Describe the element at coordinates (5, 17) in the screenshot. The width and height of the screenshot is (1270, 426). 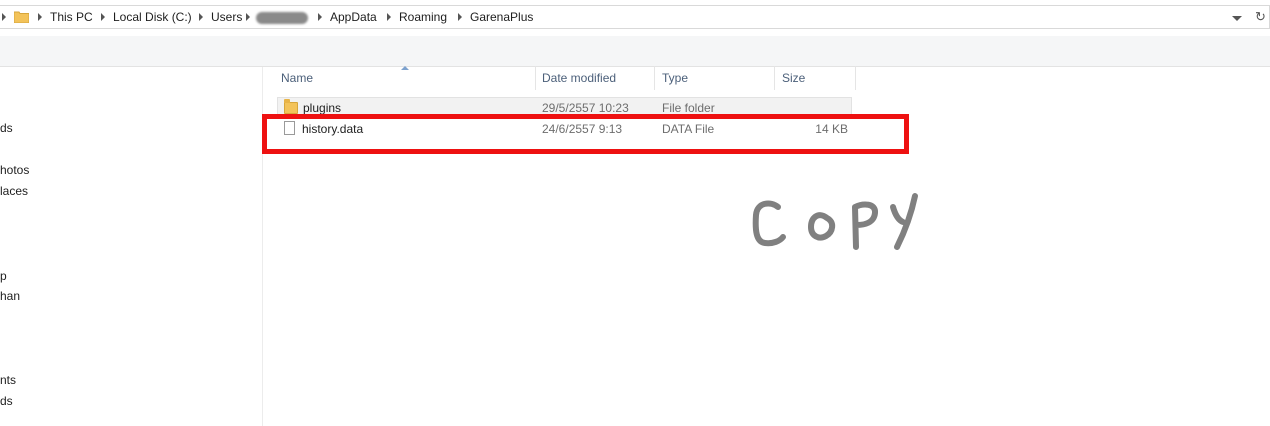
I see `back-chevron-icon` at that location.